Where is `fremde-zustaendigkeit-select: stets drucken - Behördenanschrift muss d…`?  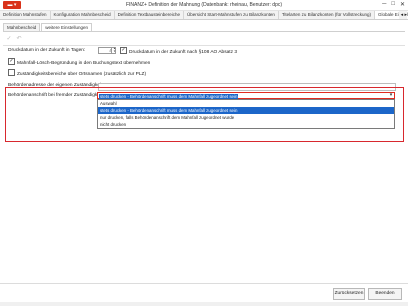 fremde-zustaendigkeit-select: stets drucken - Behördenanschrift muss d… is located at coordinates (246, 95).